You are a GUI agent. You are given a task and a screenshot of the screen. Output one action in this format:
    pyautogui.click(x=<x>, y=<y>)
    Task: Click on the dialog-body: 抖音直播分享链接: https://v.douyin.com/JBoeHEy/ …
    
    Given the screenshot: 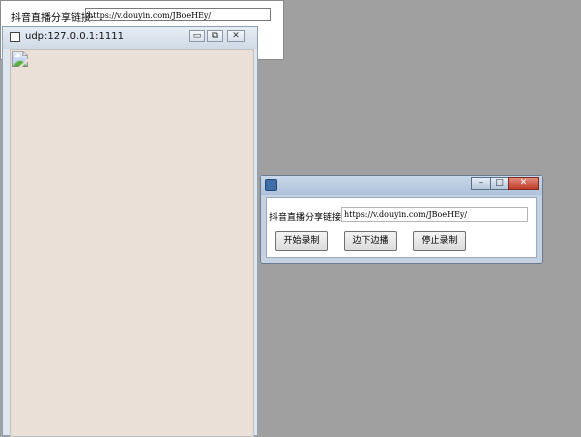 What is the action you would take?
    pyautogui.click(x=401, y=227)
    